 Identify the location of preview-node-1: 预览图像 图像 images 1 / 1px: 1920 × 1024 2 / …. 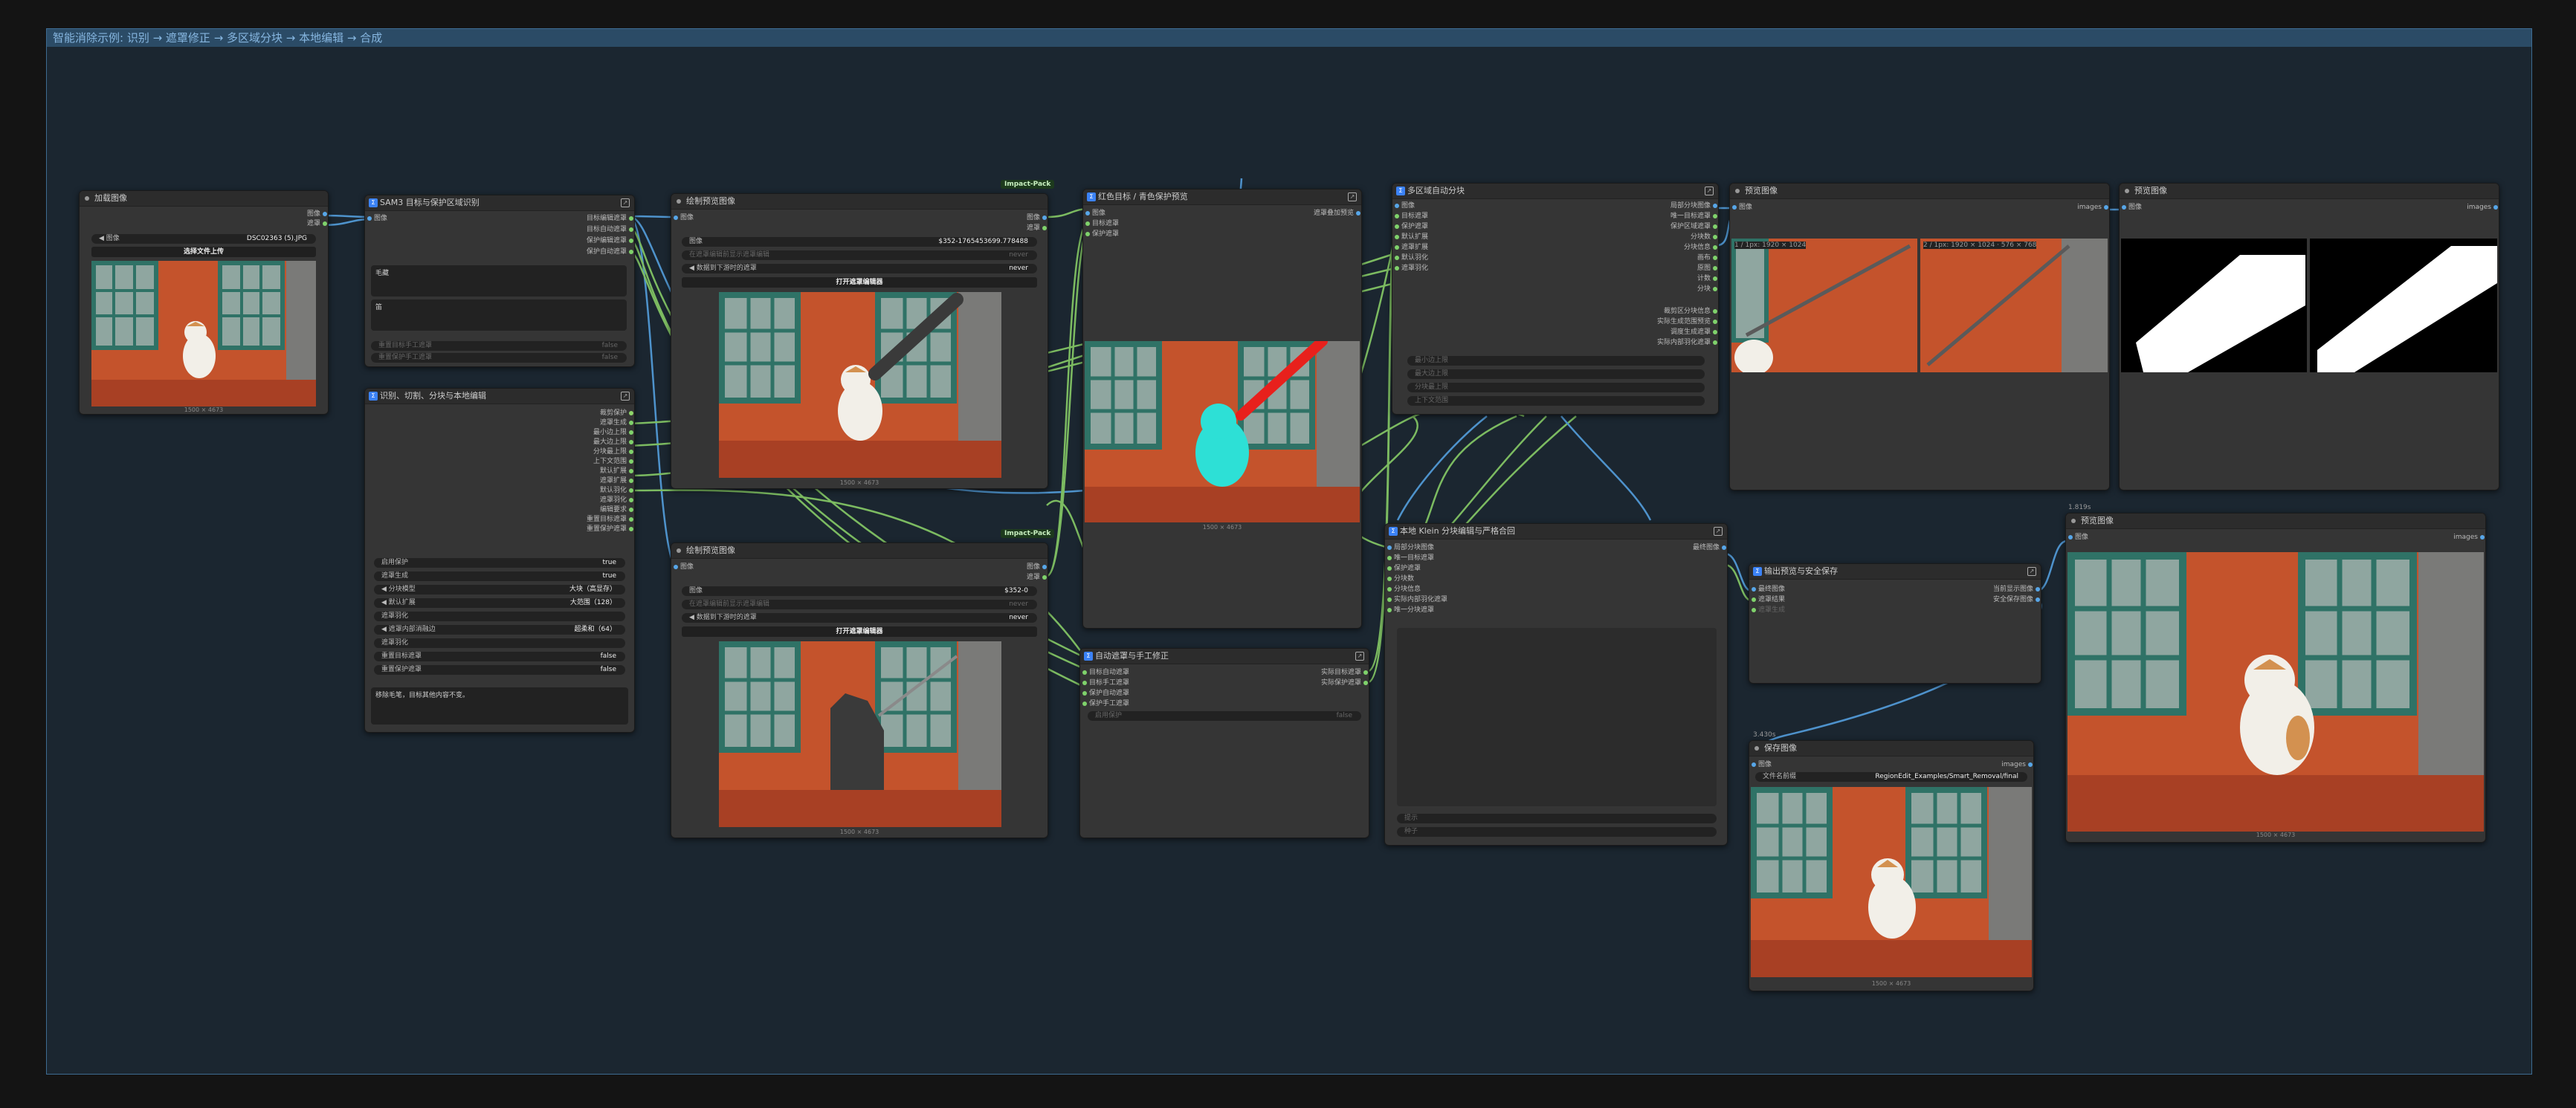
(1919, 336).